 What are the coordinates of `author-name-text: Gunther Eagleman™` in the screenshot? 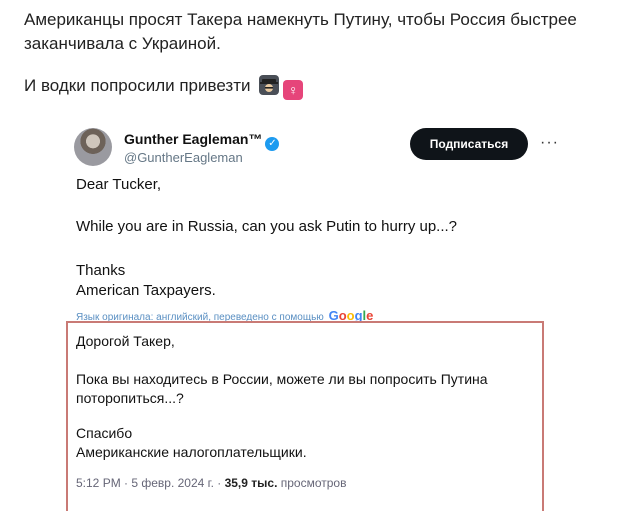 It's located at (193, 139).